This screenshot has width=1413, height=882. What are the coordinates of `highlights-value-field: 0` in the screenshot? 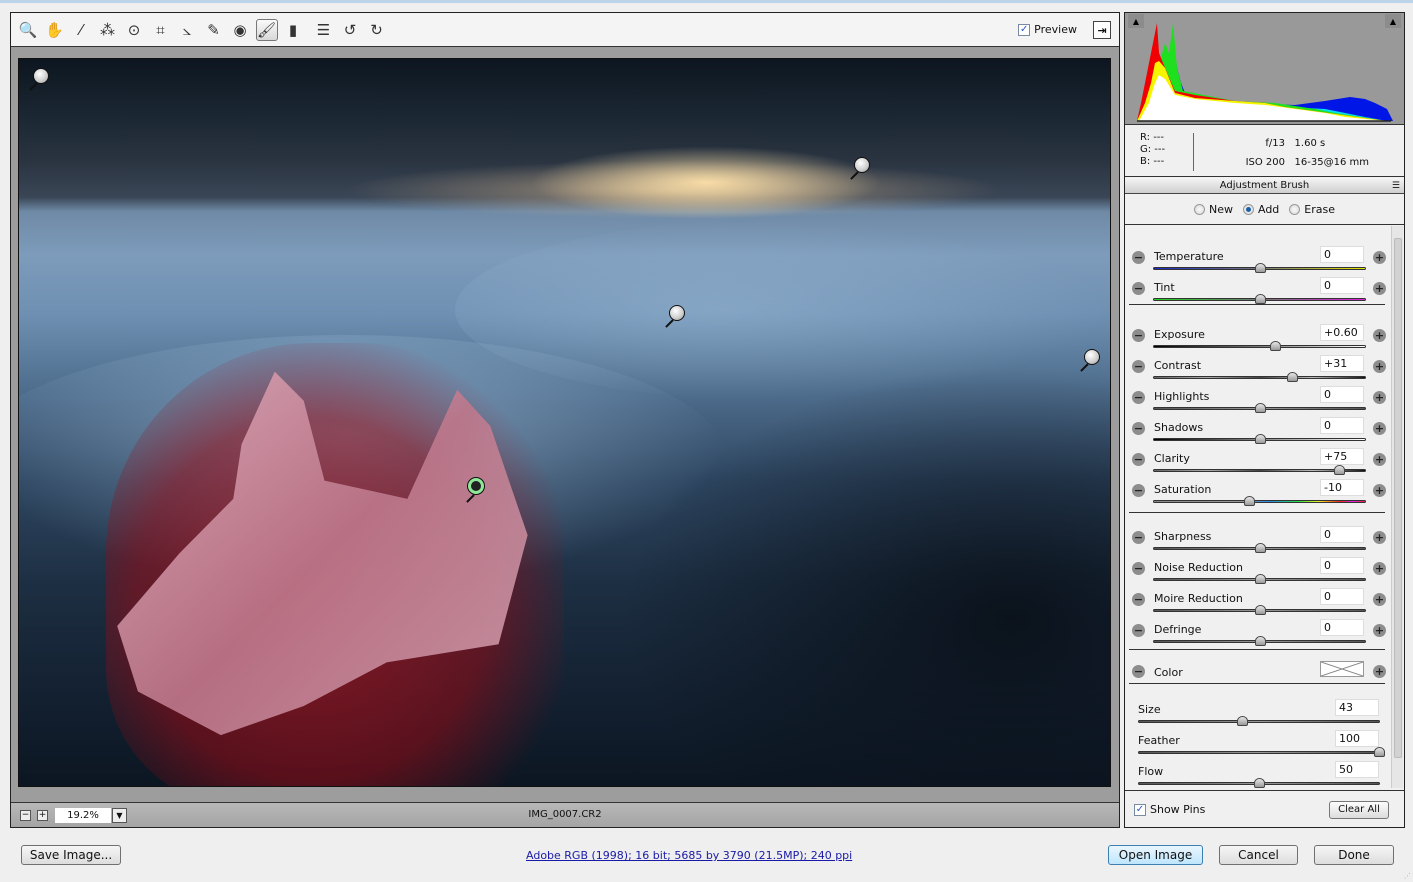 It's located at (1342, 394).